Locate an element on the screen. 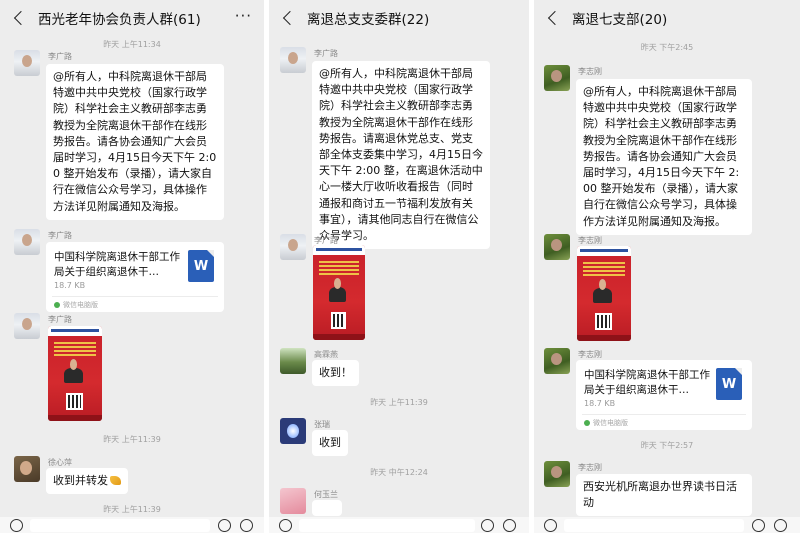 Image resolution: width=800 pixels, height=533 pixels. timestamp: 昨天 中午12:24 is located at coordinates (399, 472).